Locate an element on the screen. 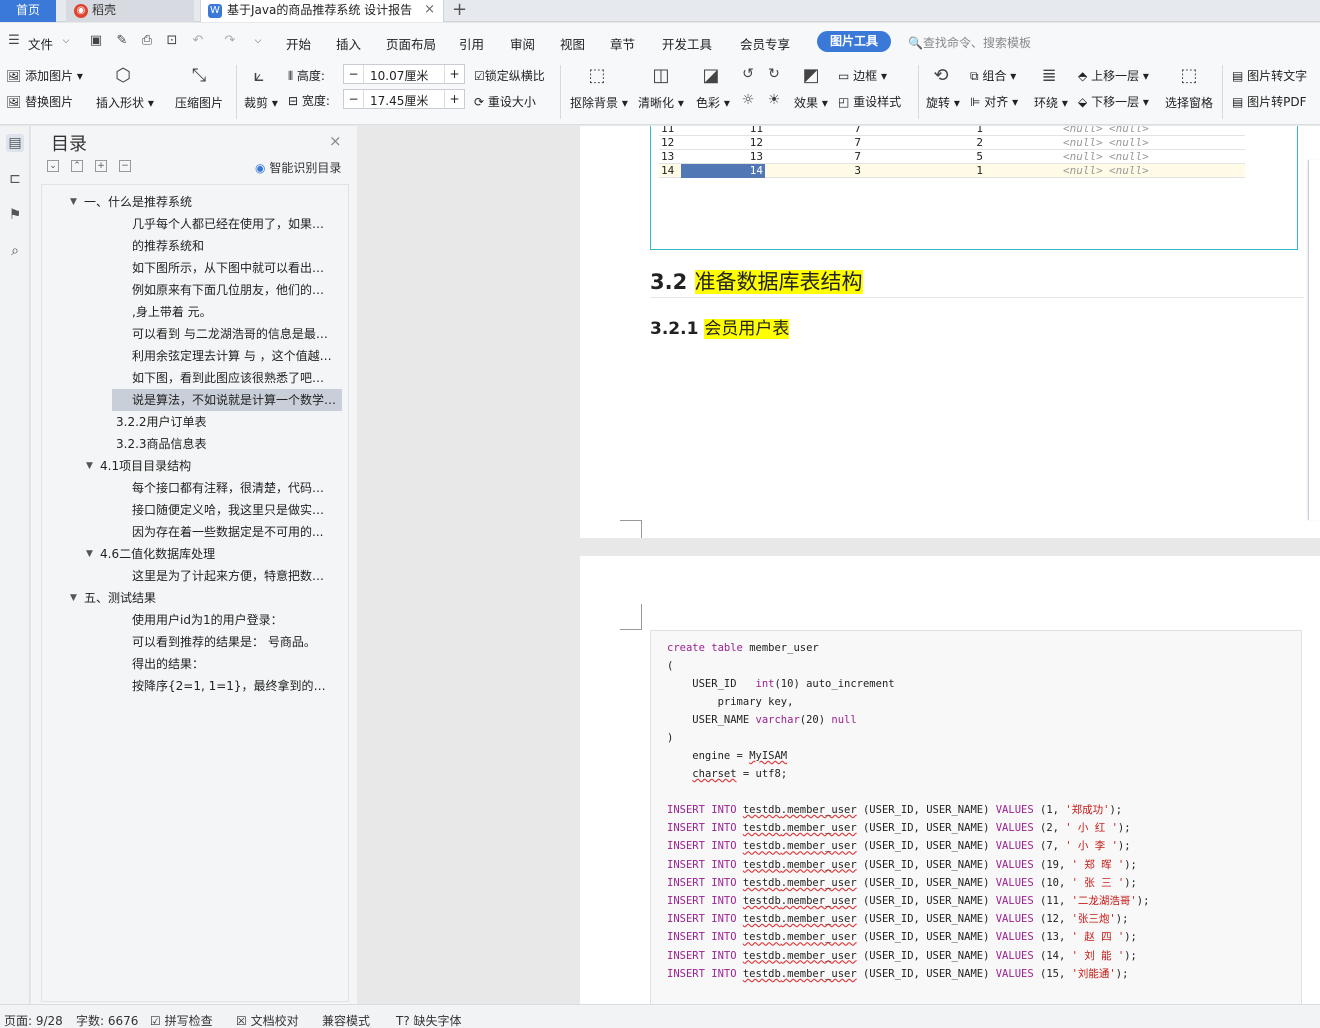  color-button: 色彩 ▾ is located at coordinates (713, 102).